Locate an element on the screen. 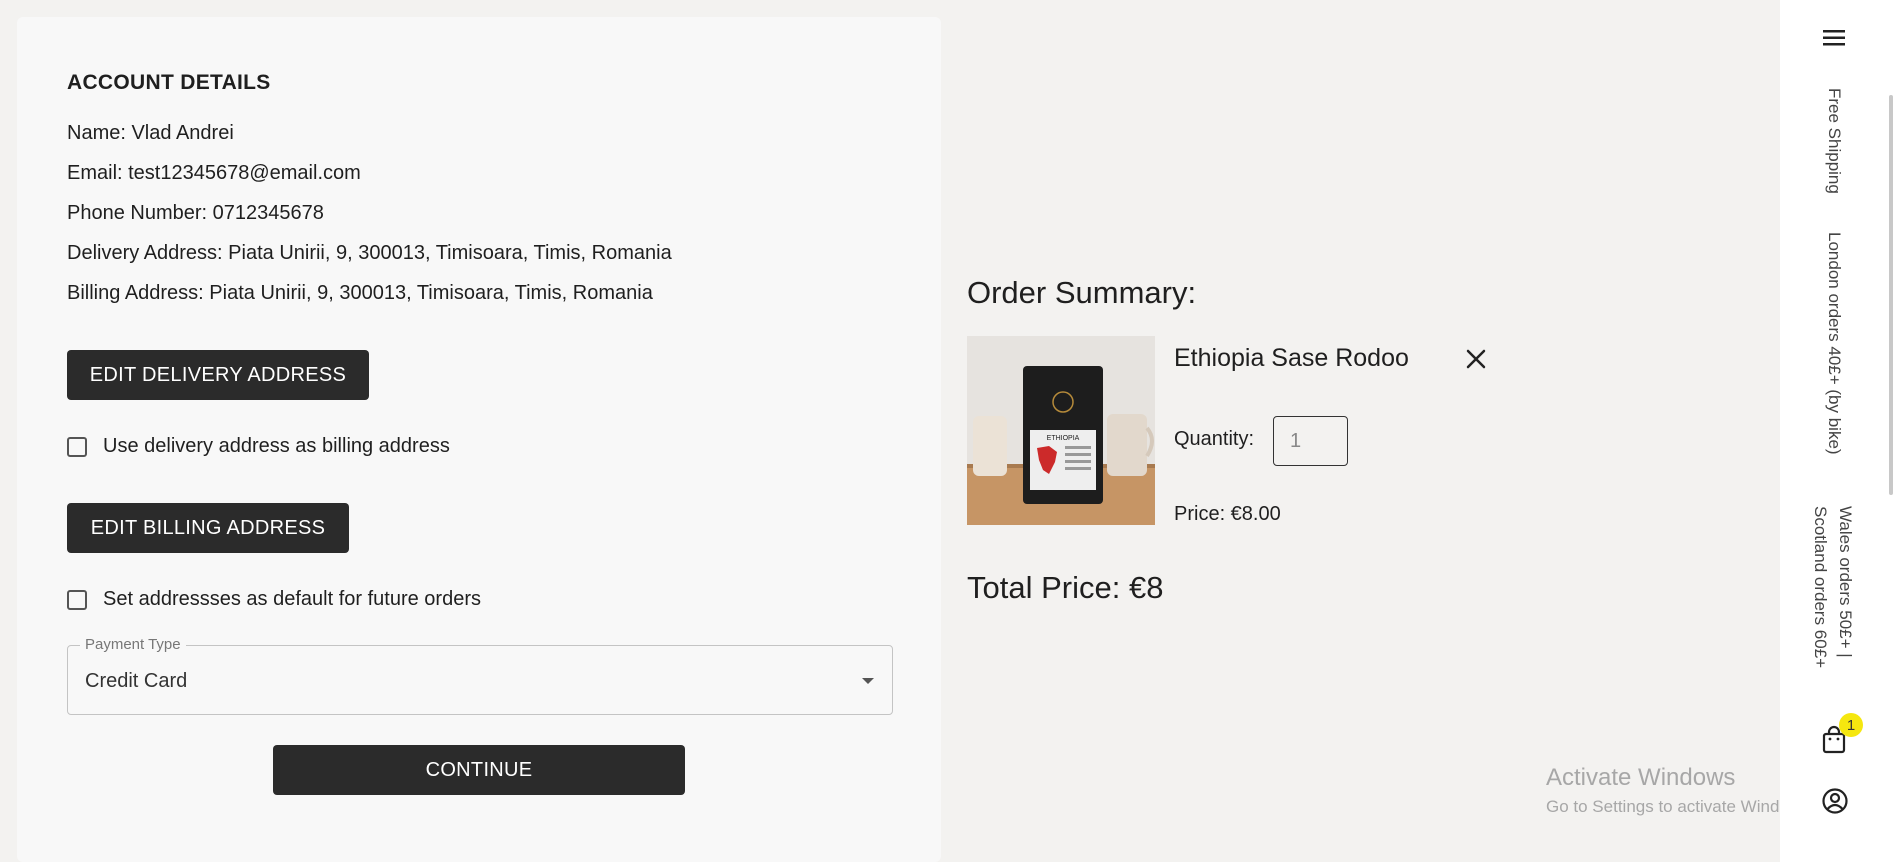  hamburger-menu-icon is located at coordinates (1835, 38).